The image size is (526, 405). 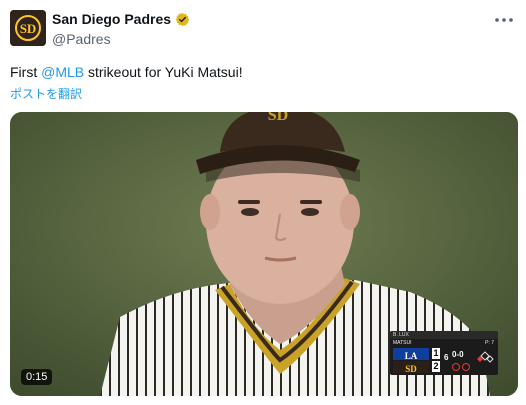 What do you see at coordinates (436, 366) in the screenshot?
I see `home-score: 2` at bounding box center [436, 366].